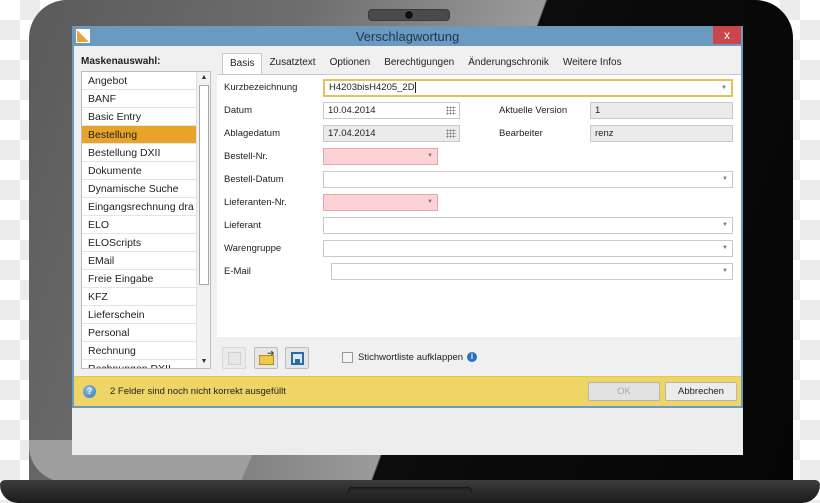 The width and height of the screenshot is (820, 503). Describe the element at coordinates (701, 391) in the screenshot. I see `cancel-button: Abbrechen` at that location.